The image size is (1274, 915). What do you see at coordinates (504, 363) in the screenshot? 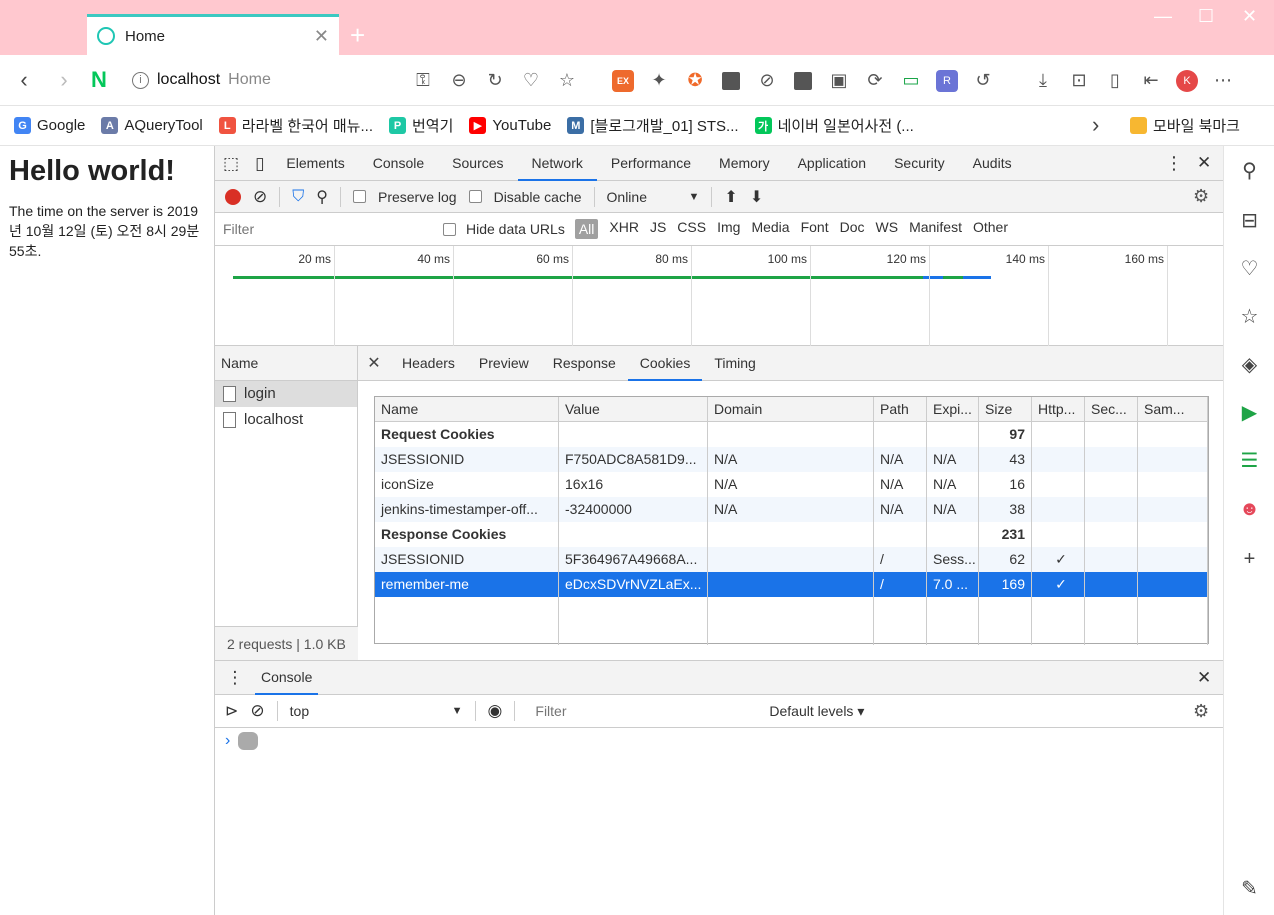
I see `detail-tab-preview: Preview` at bounding box center [504, 363].